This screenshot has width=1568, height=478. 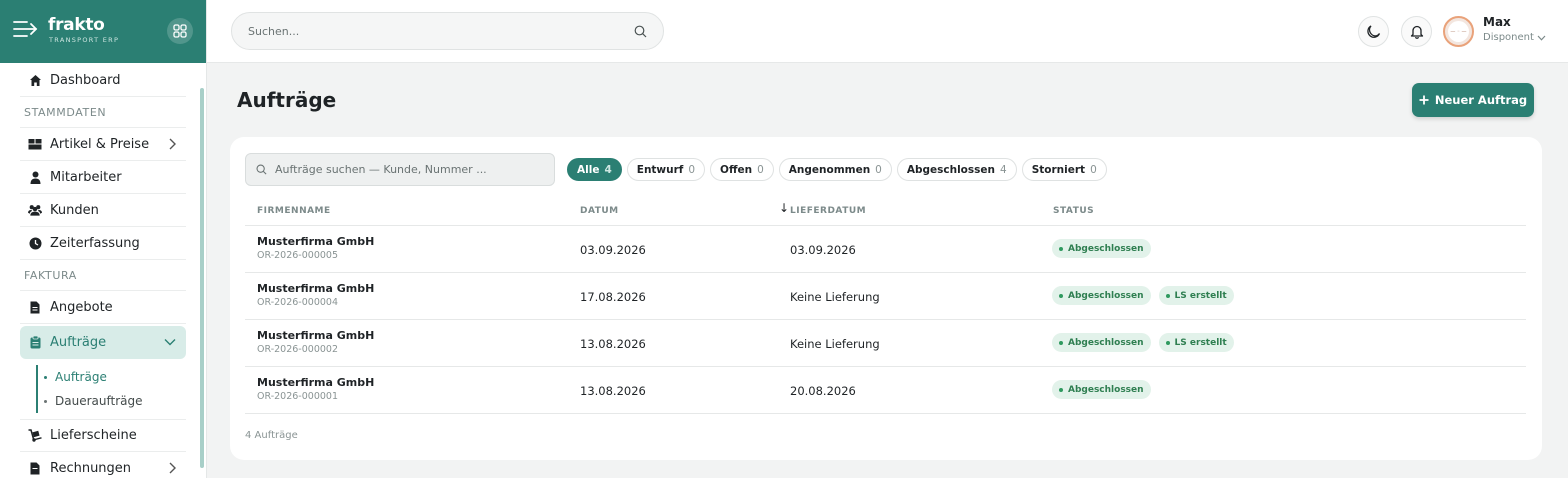 What do you see at coordinates (115, 401) in the screenshot?
I see `submenu-item-dauerauftraege: Daueraufträge` at bounding box center [115, 401].